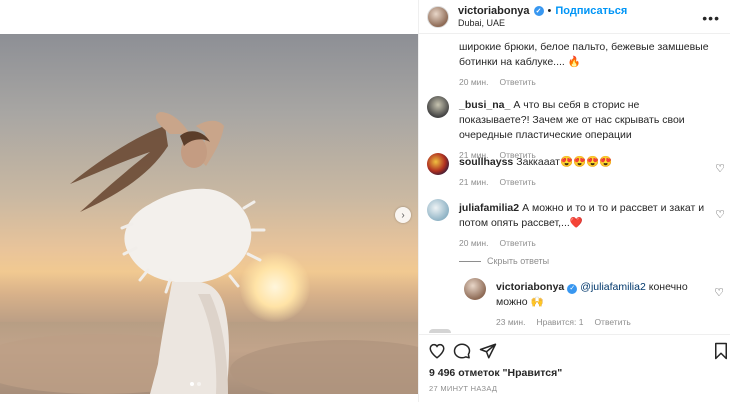 The height and width of the screenshot is (402, 730). Describe the element at coordinates (474, 243) in the screenshot. I see `comment-time: 20 мин.` at that location.